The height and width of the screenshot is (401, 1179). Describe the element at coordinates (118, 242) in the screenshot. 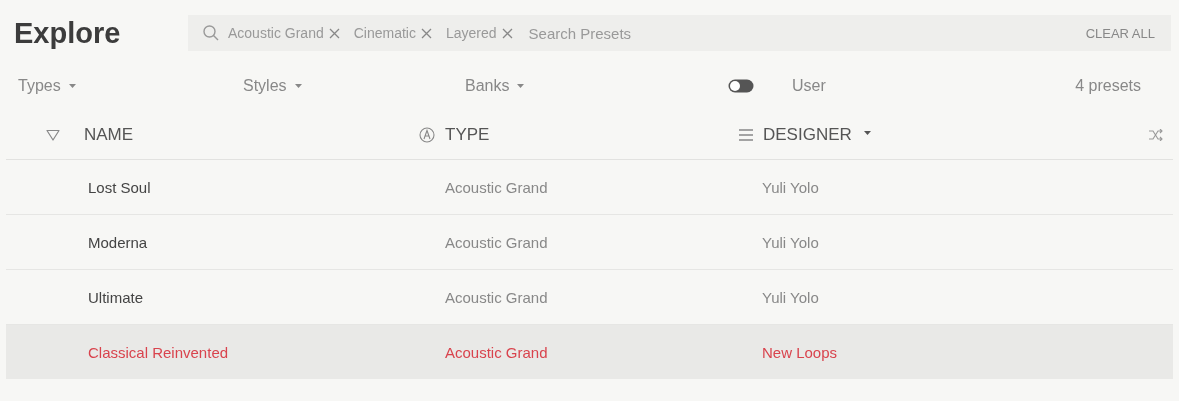

I see `table-cell-text: Moderna` at that location.